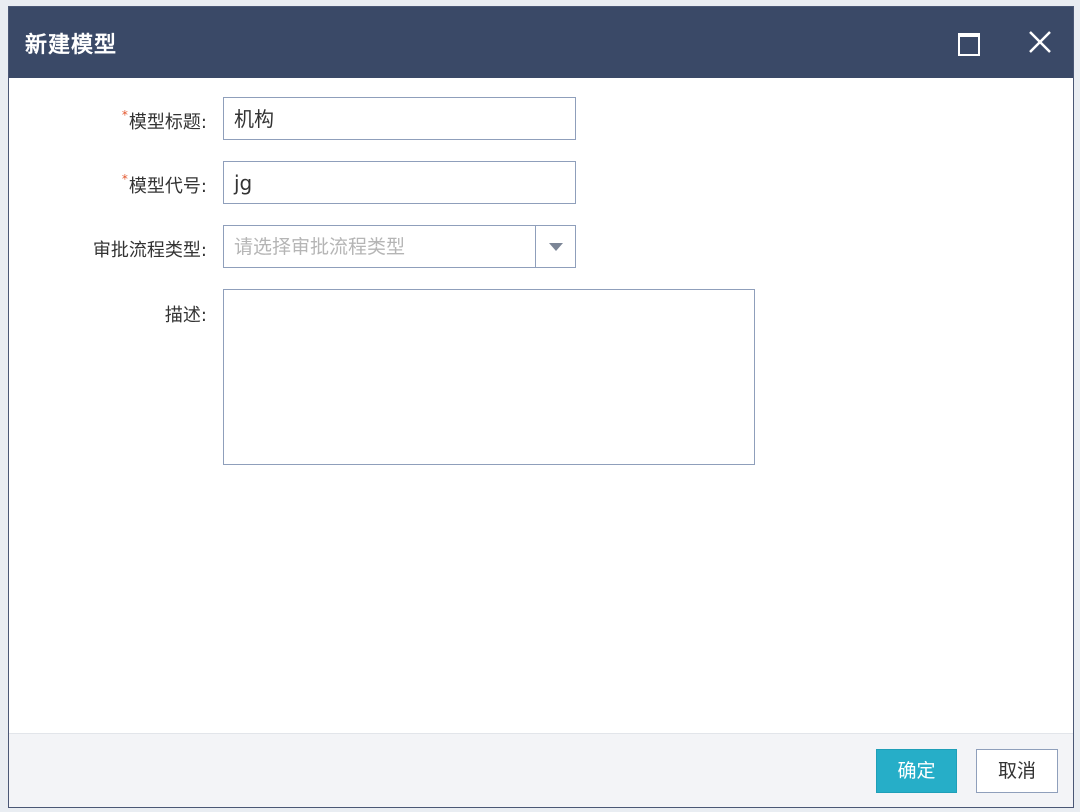 This screenshot has width=1080, height=812. I want to click on description-textarea, so click(489, 377).